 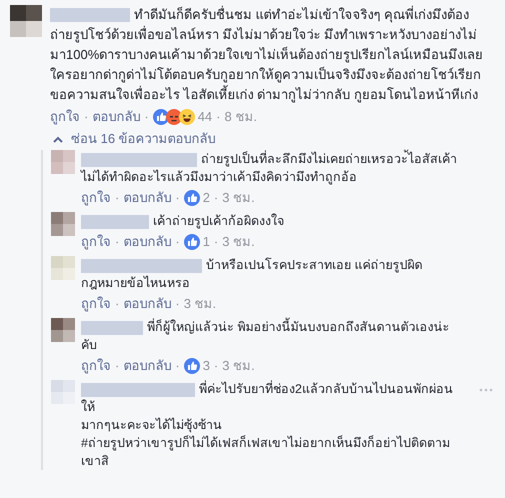 I want to click on timestamp: 8 ชม., so click(x=240, y=117).